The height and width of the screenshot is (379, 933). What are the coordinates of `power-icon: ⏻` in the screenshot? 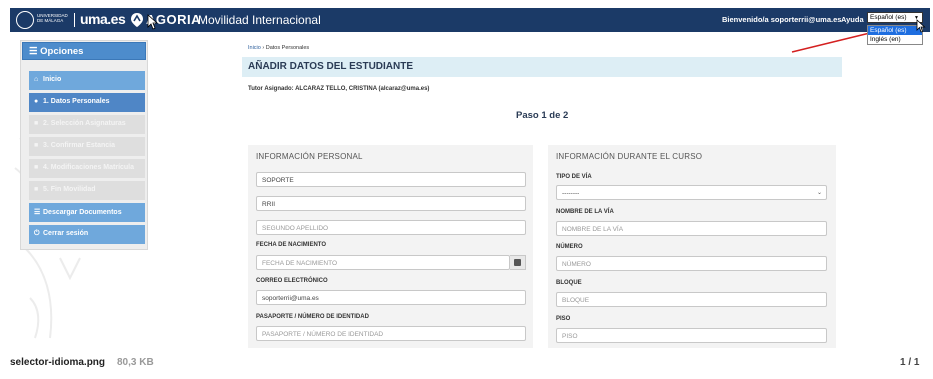 It's located at (37, 233).